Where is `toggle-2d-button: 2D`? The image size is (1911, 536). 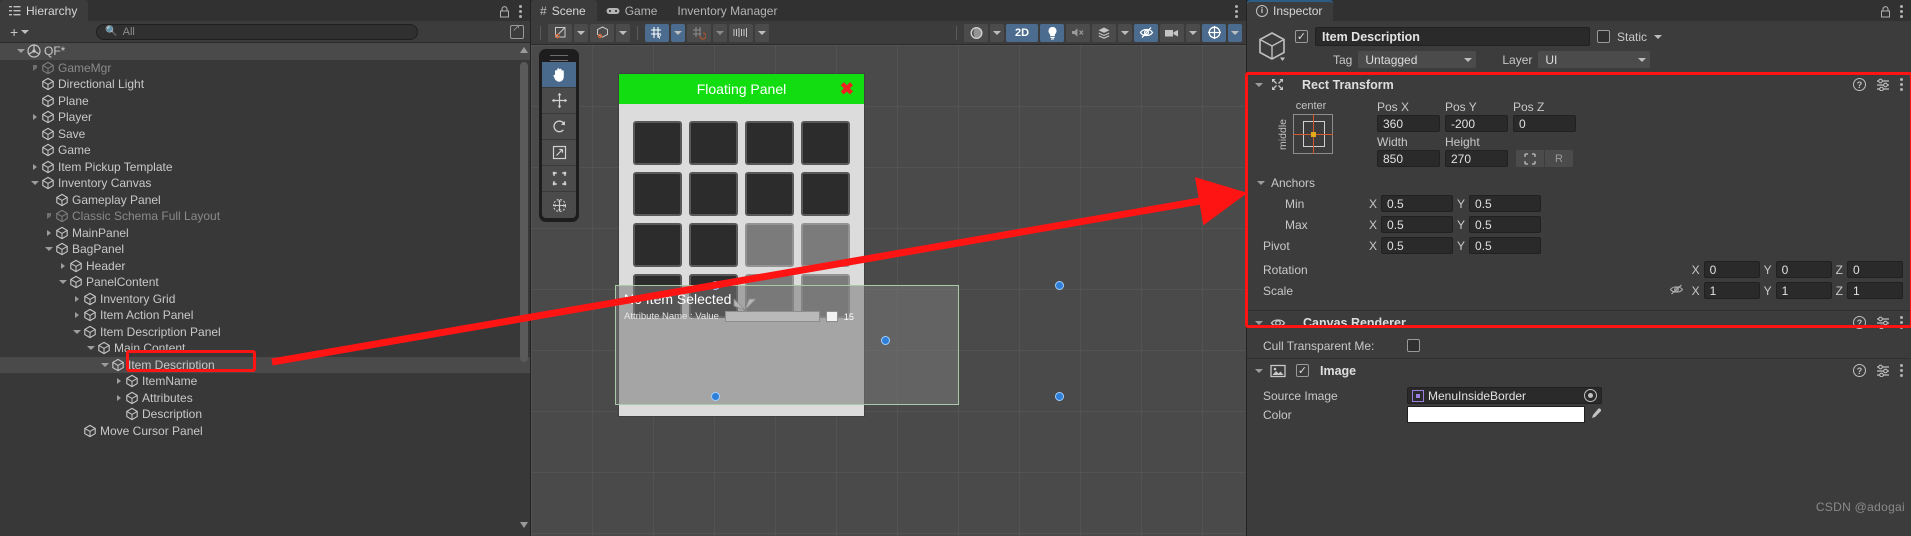 toggle-2d-button: 2D is located at coordinates (1022, 32).